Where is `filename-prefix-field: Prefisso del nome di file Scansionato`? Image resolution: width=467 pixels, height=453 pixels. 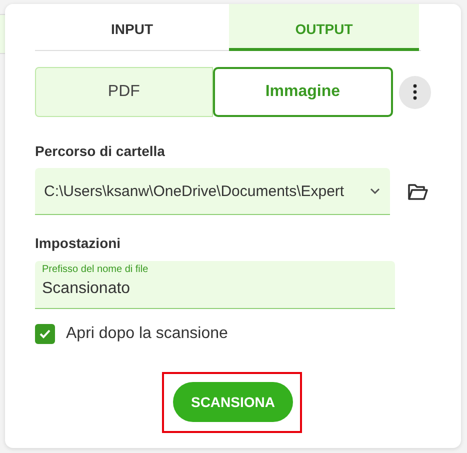 filename-prefix-field: Prefisso del nome di file Scansionato is located at coordinates (215, 285).